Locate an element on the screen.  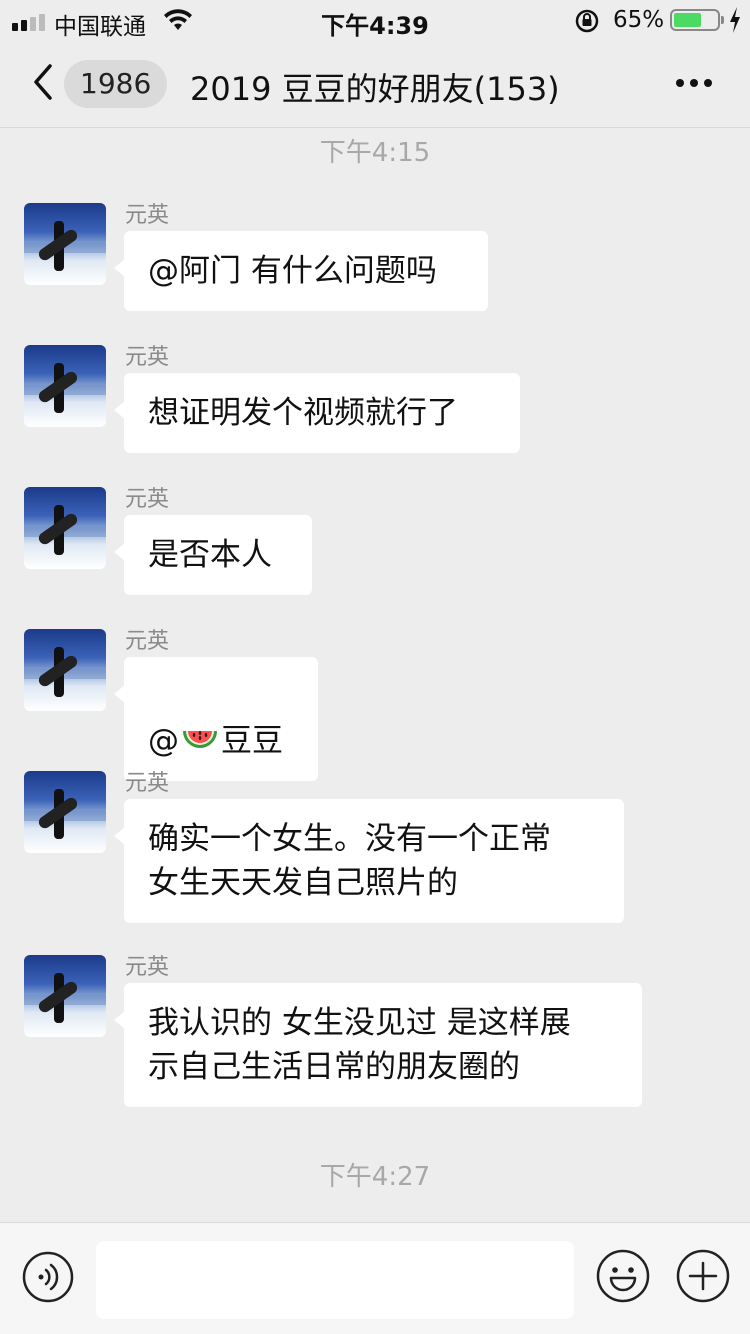
battery-tip is located at coordinates (722, 20).